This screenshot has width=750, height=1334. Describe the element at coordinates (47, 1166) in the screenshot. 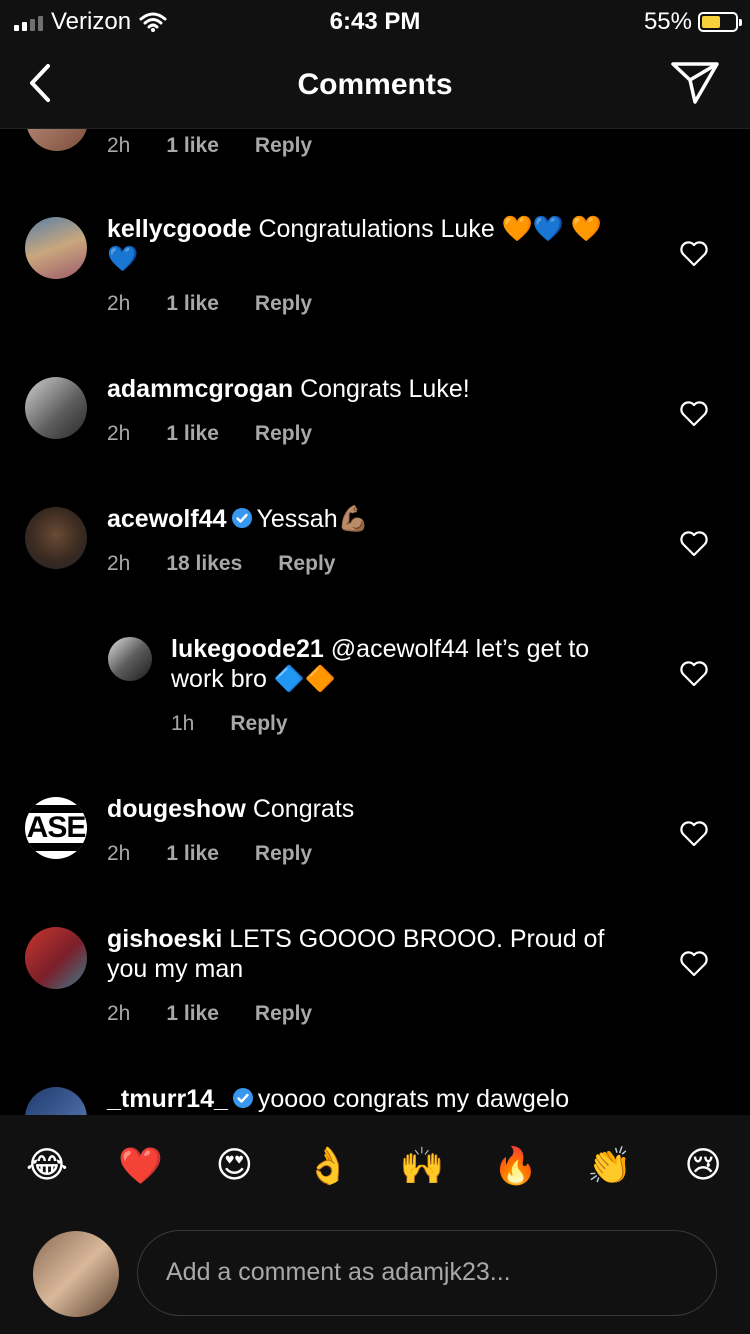

I see `emoji-laughing-button: 😂` at that location.